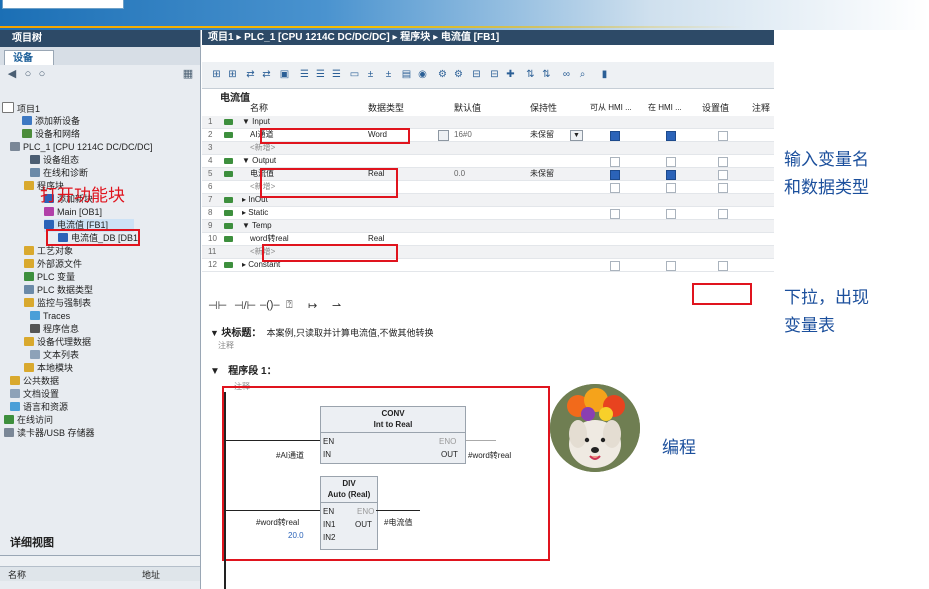 This screenshot has height=589, width=929. Describe the element at coordinates (494, 74) in the screenshot. I see `rung2-icon: ⊟` at that location.